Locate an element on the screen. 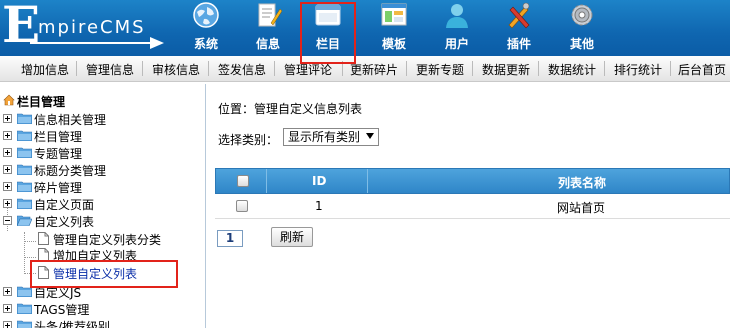 The height and width of the screenshot is (328, 730). page-number-box: 1 is located at coordinates (230, 238).